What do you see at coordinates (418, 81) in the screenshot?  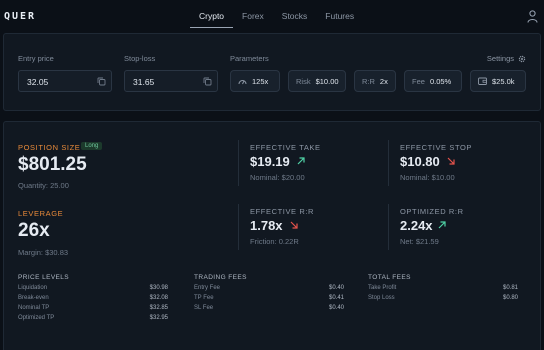 I see `fee-chip-key: Fee` at bounding box center [418, 81].